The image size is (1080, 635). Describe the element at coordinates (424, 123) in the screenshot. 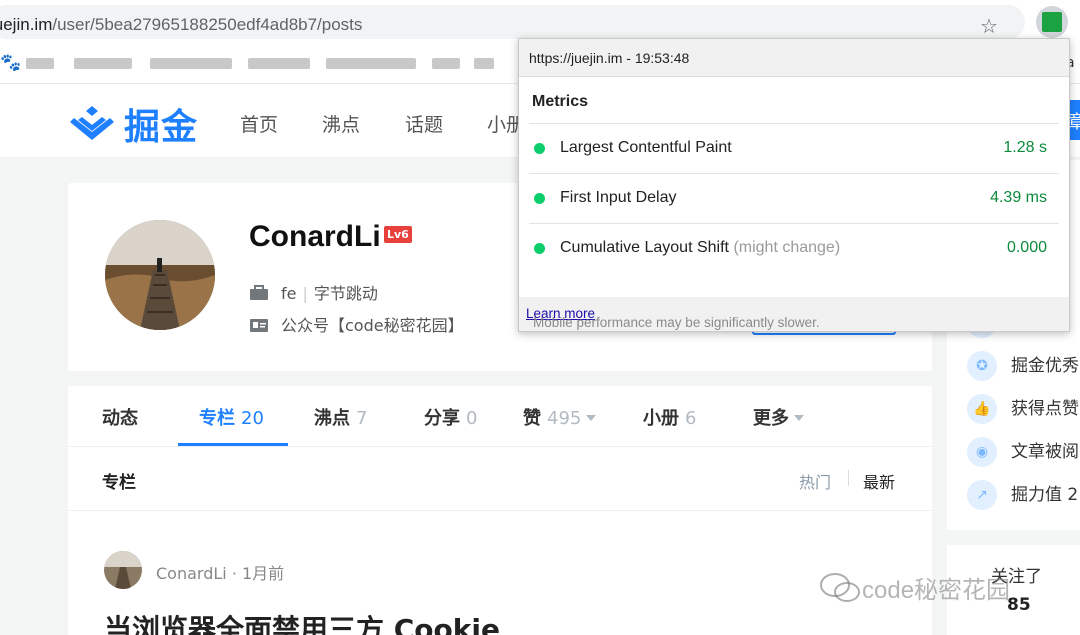

I see `nav-topics: 话题` at that location.